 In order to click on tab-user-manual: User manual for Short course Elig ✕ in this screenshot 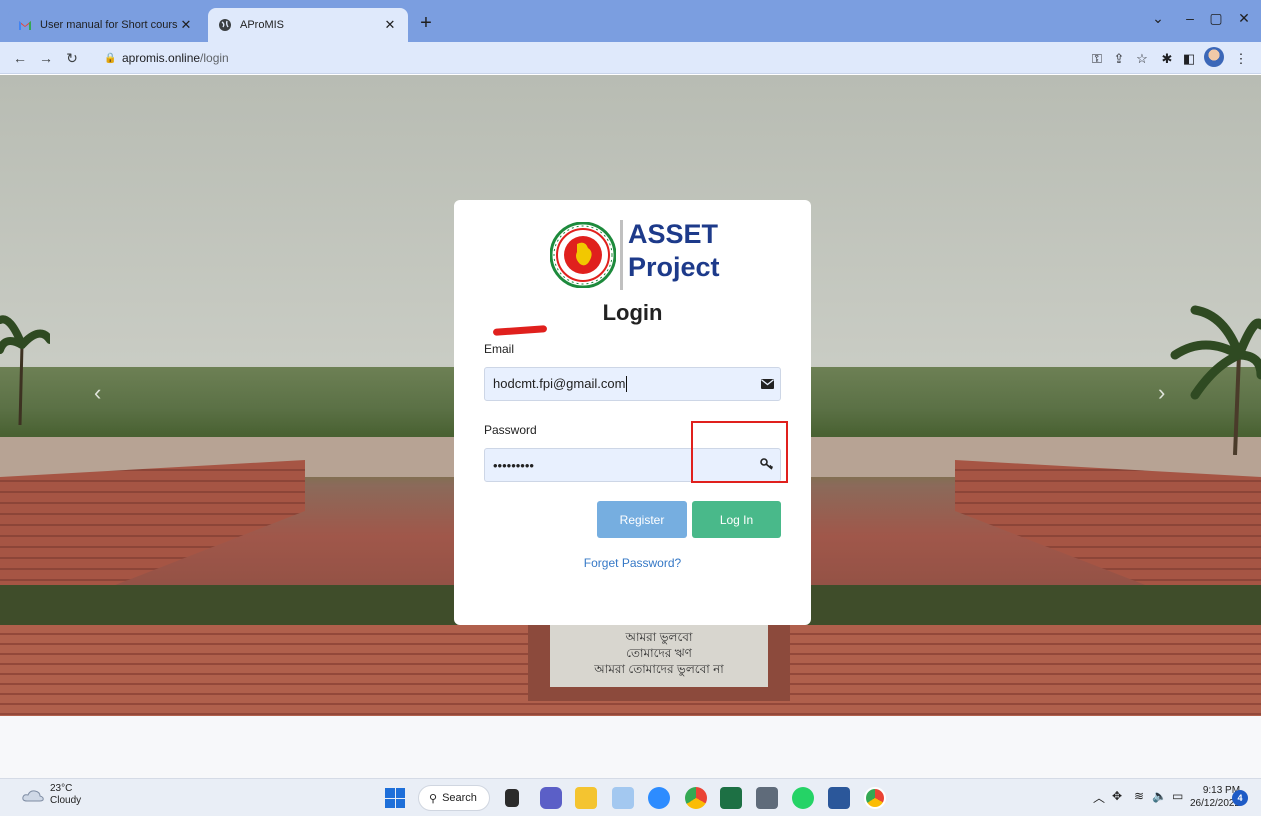, I will do `click(106, 25)`.